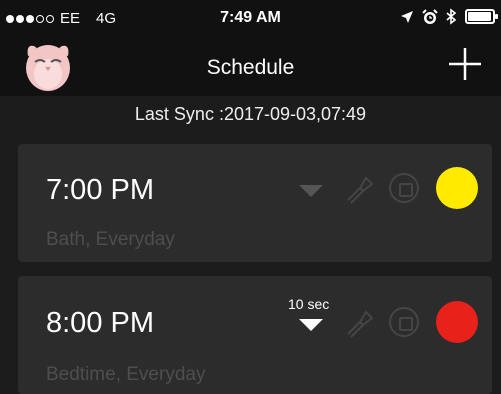 This screenshot has width=501, height=394. I want to click on duration-label: 10 sec, so click(309, 304).